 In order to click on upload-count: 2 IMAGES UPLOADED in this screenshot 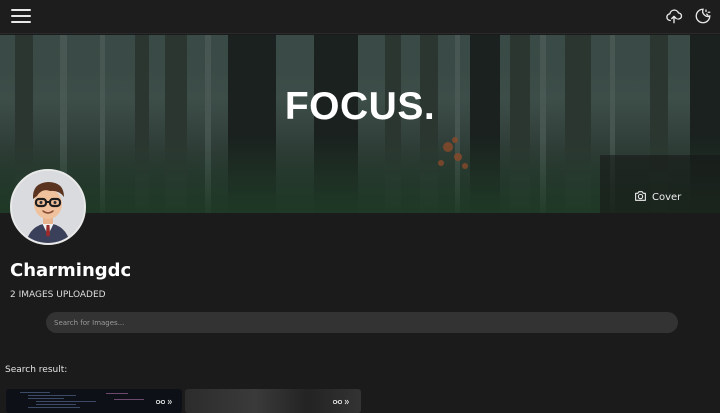, I will do `click(58, 295)`.